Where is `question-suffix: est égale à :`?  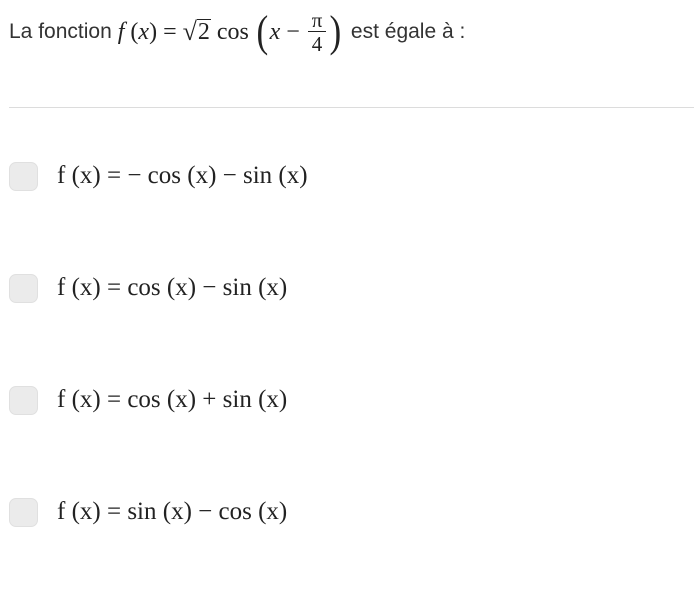
question-suffix: est égale à : is located at coordinates (408, 31).